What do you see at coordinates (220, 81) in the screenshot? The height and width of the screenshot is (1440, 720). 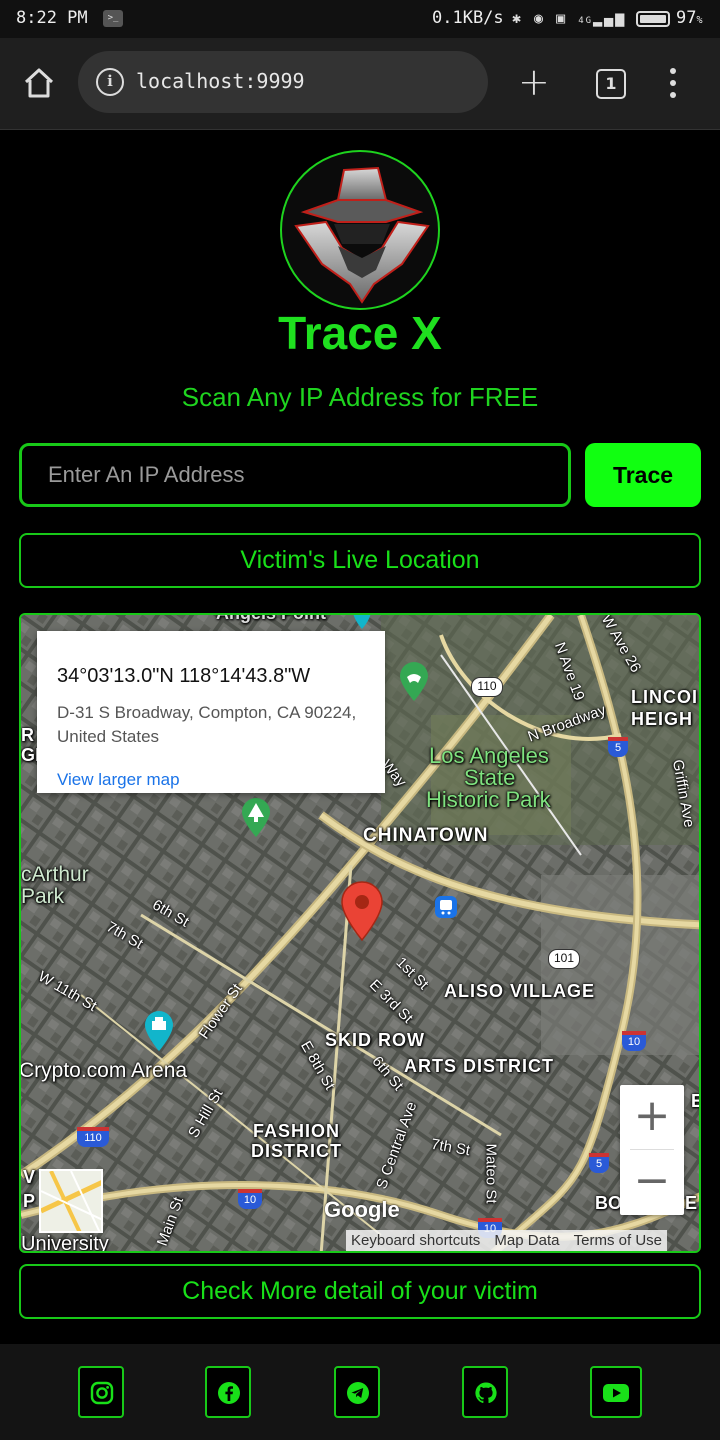 I see `url-text: localhost:9999` at bounding box center [220, 81].